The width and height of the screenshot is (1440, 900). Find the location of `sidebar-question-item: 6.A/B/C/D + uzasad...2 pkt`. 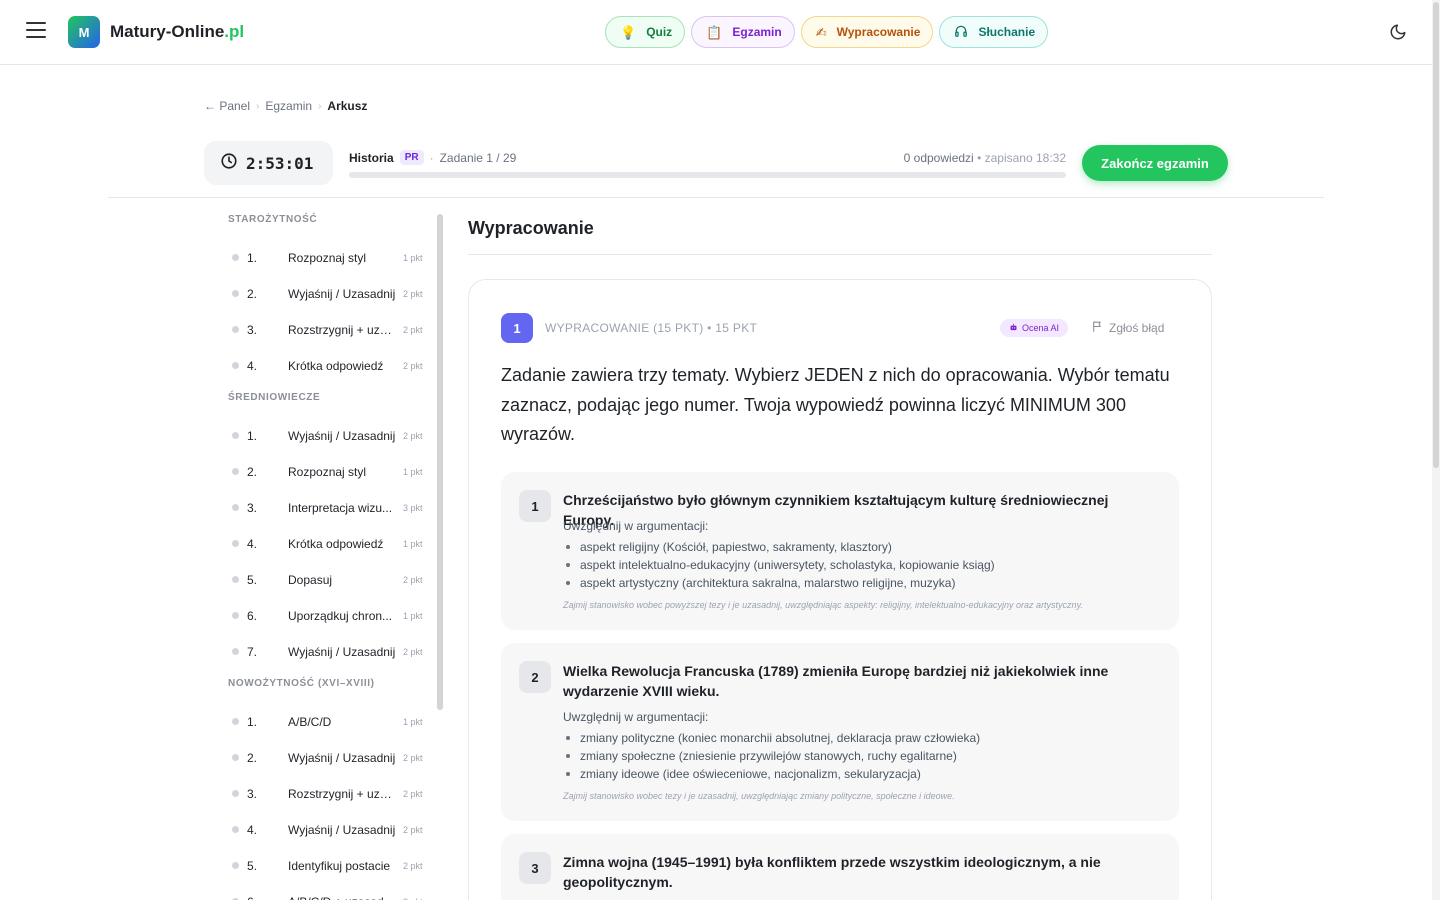

sidebar-question-item: 6.A/B/C/D + uzasad...2 pkt is located at coordinates (326, 892).